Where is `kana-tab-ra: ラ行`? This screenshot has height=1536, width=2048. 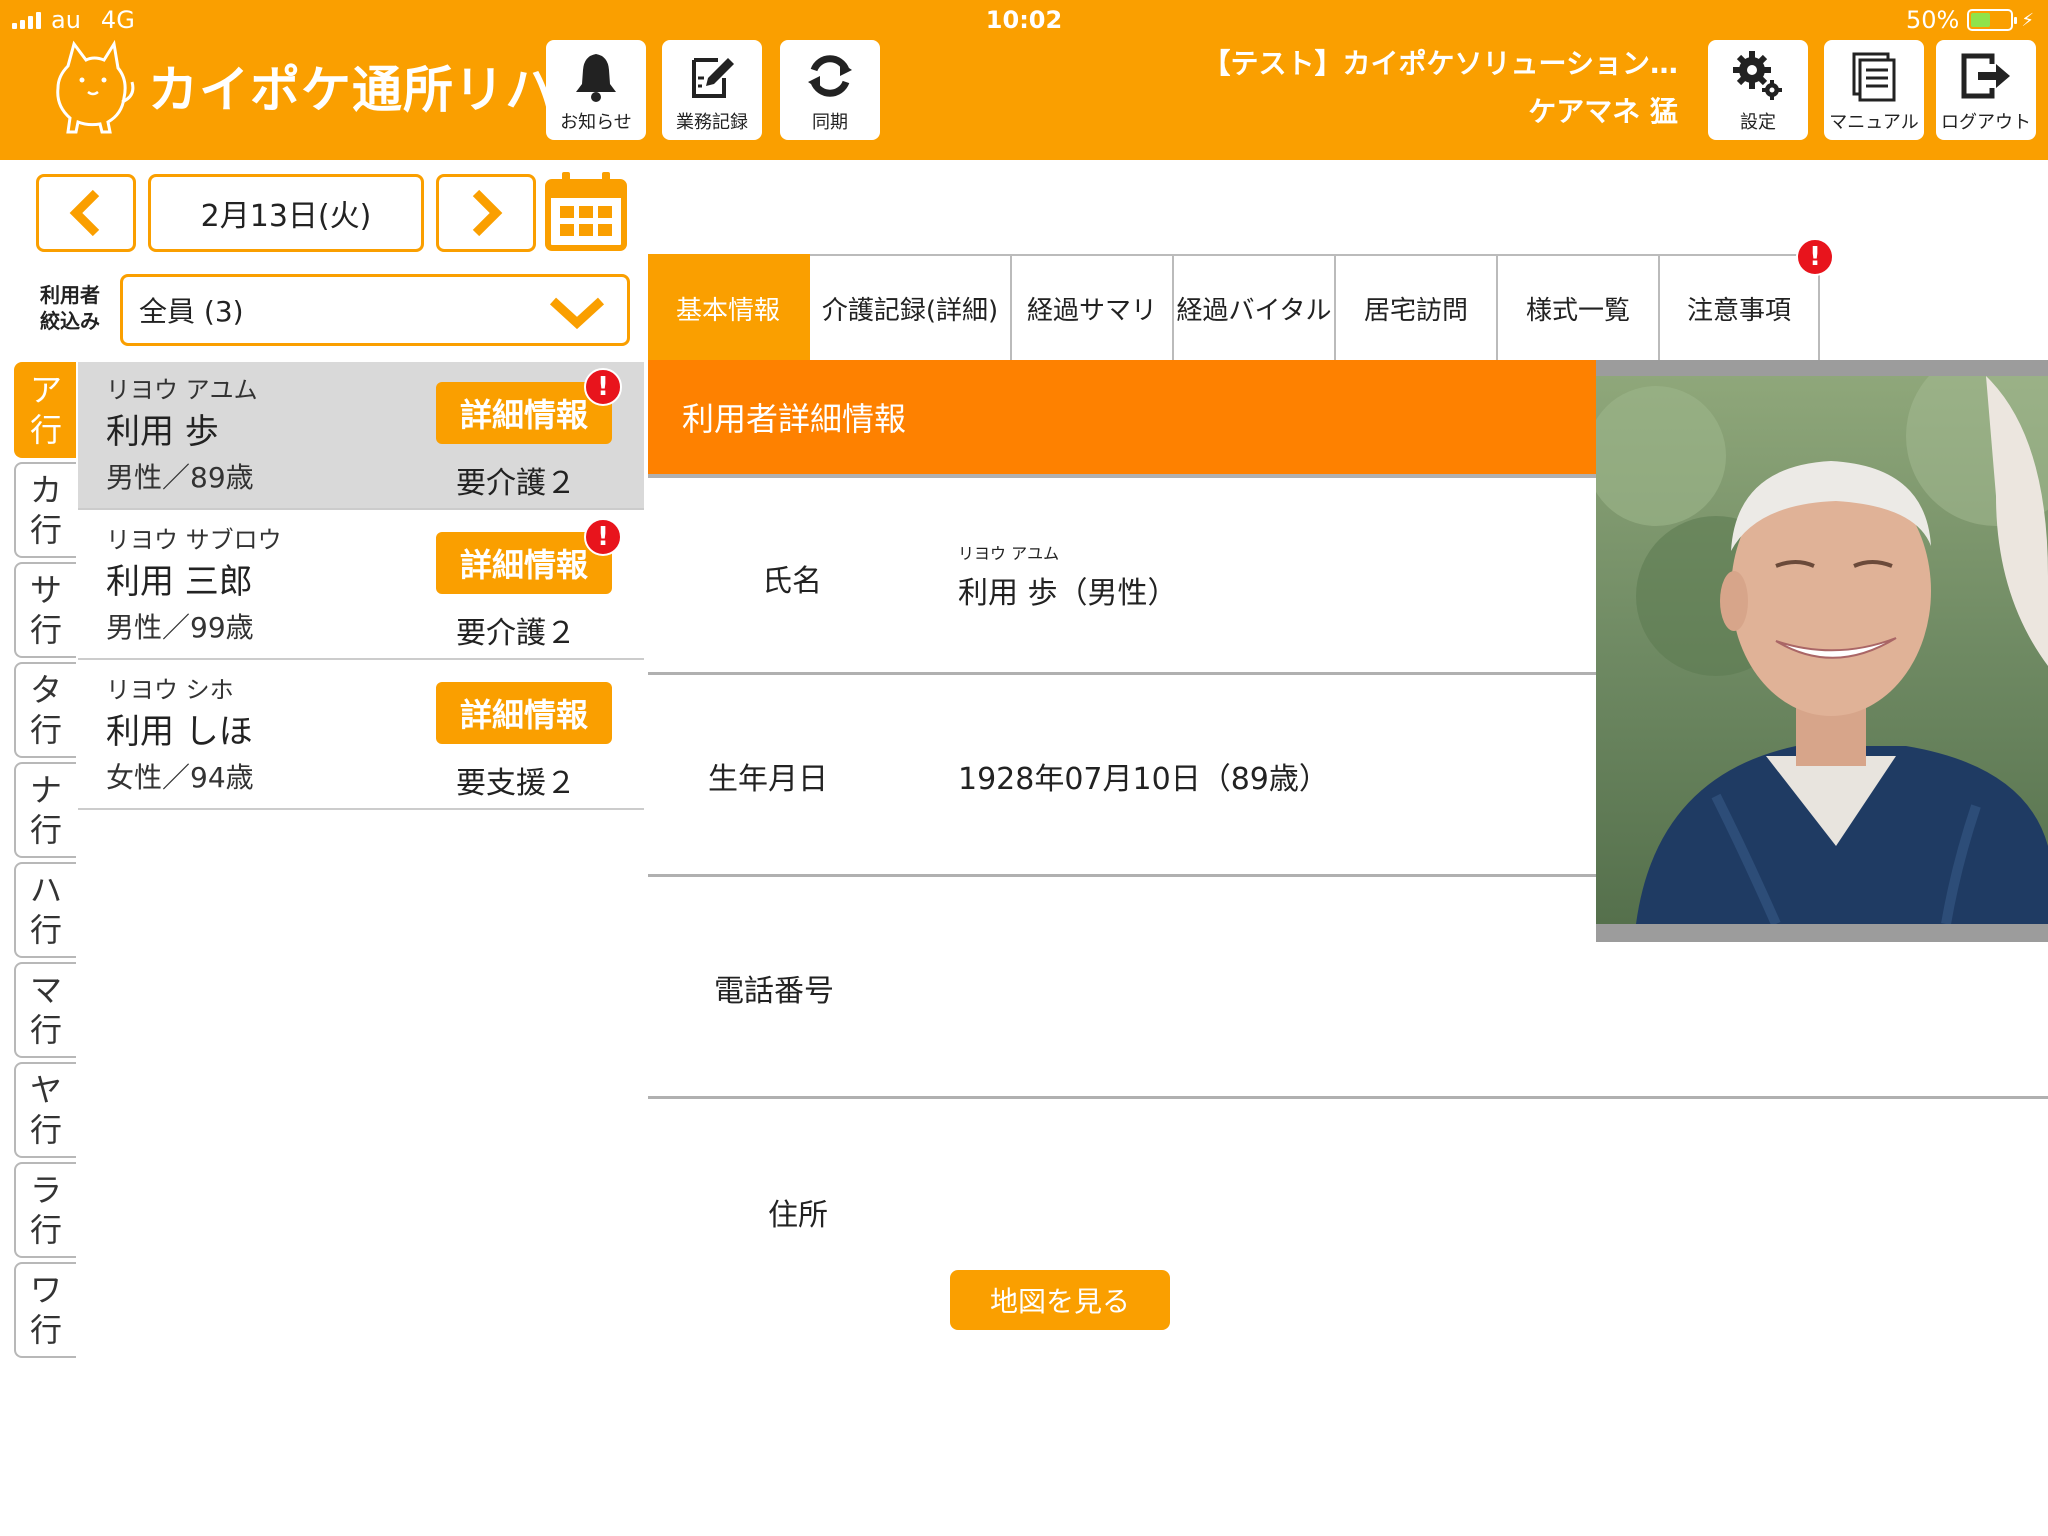 kana-tab-ra: ラ行 is located at coordinates (45, 1210).